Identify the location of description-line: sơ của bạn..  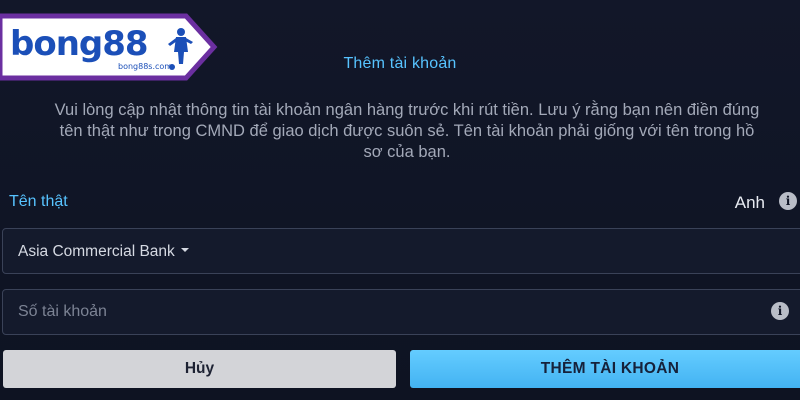
(407, 152).